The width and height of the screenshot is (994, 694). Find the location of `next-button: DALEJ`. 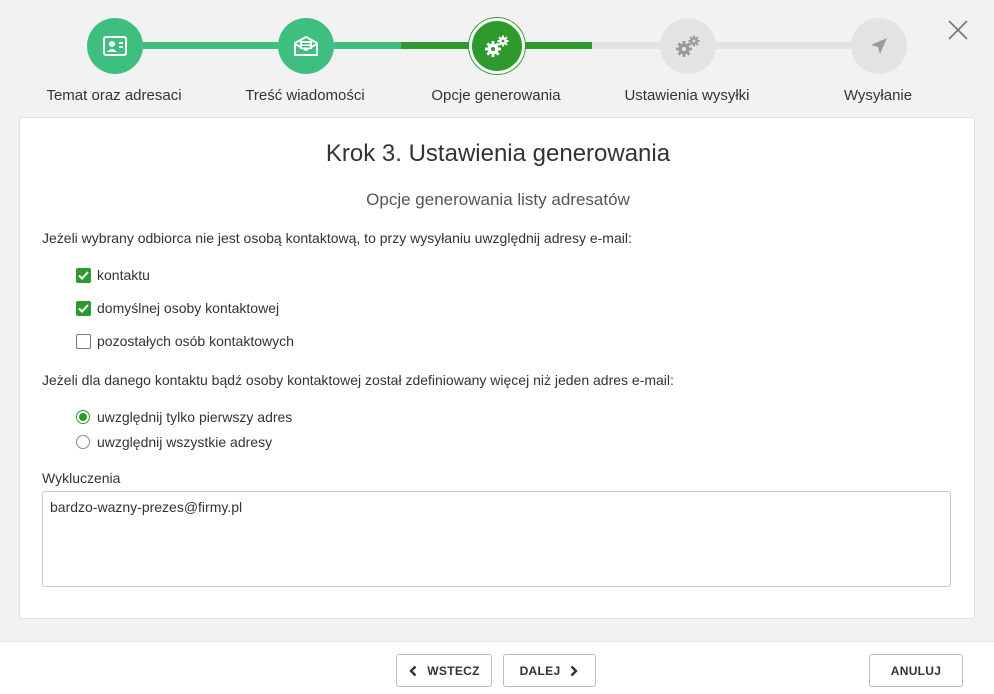

next-button: DALEJ is located at coordinates (549, 670).